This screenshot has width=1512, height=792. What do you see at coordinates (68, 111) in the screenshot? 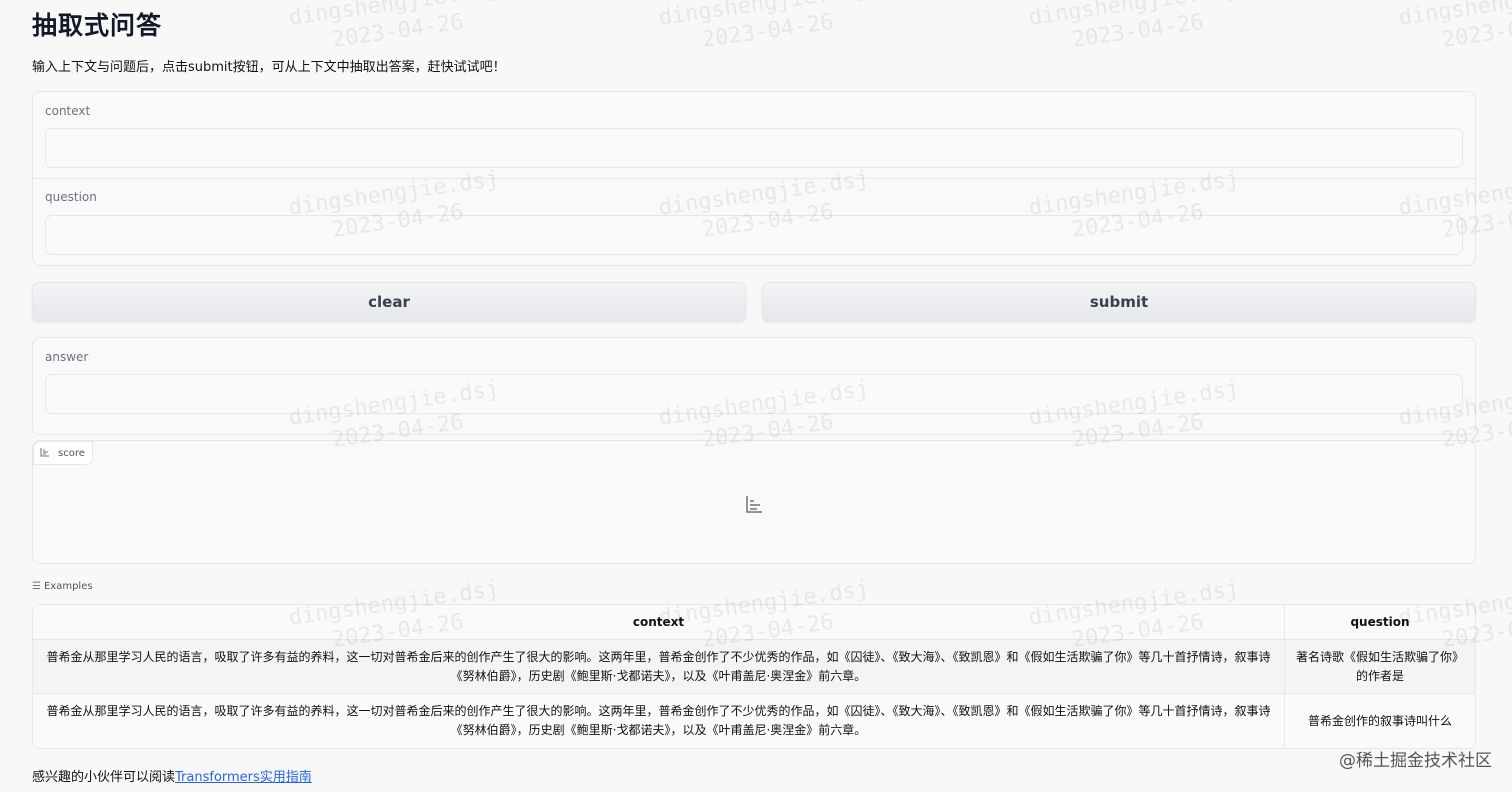
I see `context-label: context` at bounding box center [68, 111].